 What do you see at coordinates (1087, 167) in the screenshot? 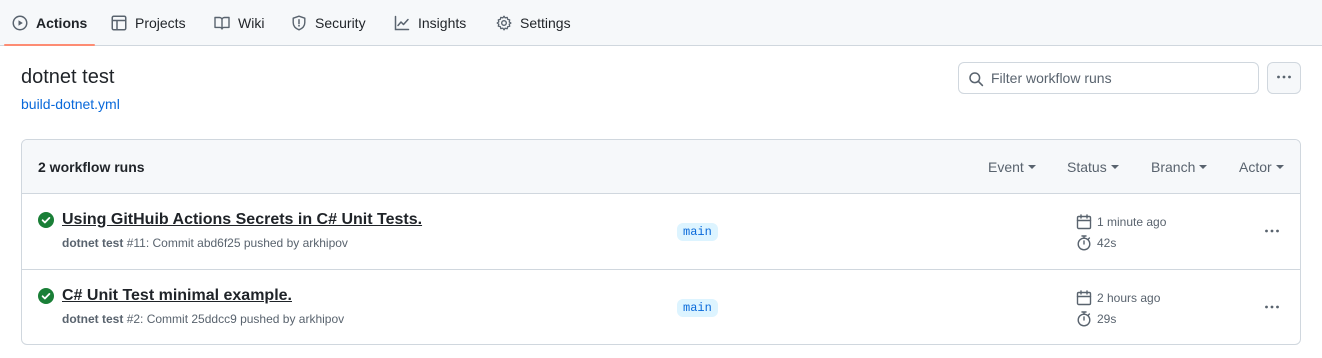
I see `dropdown-label: Status` at bounding box center [1087, 167].